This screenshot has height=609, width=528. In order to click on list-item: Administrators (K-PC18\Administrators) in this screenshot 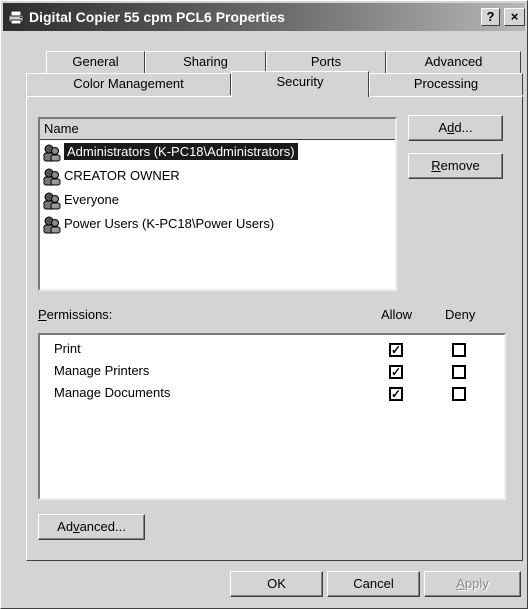, I will do `click(170, 153)`.